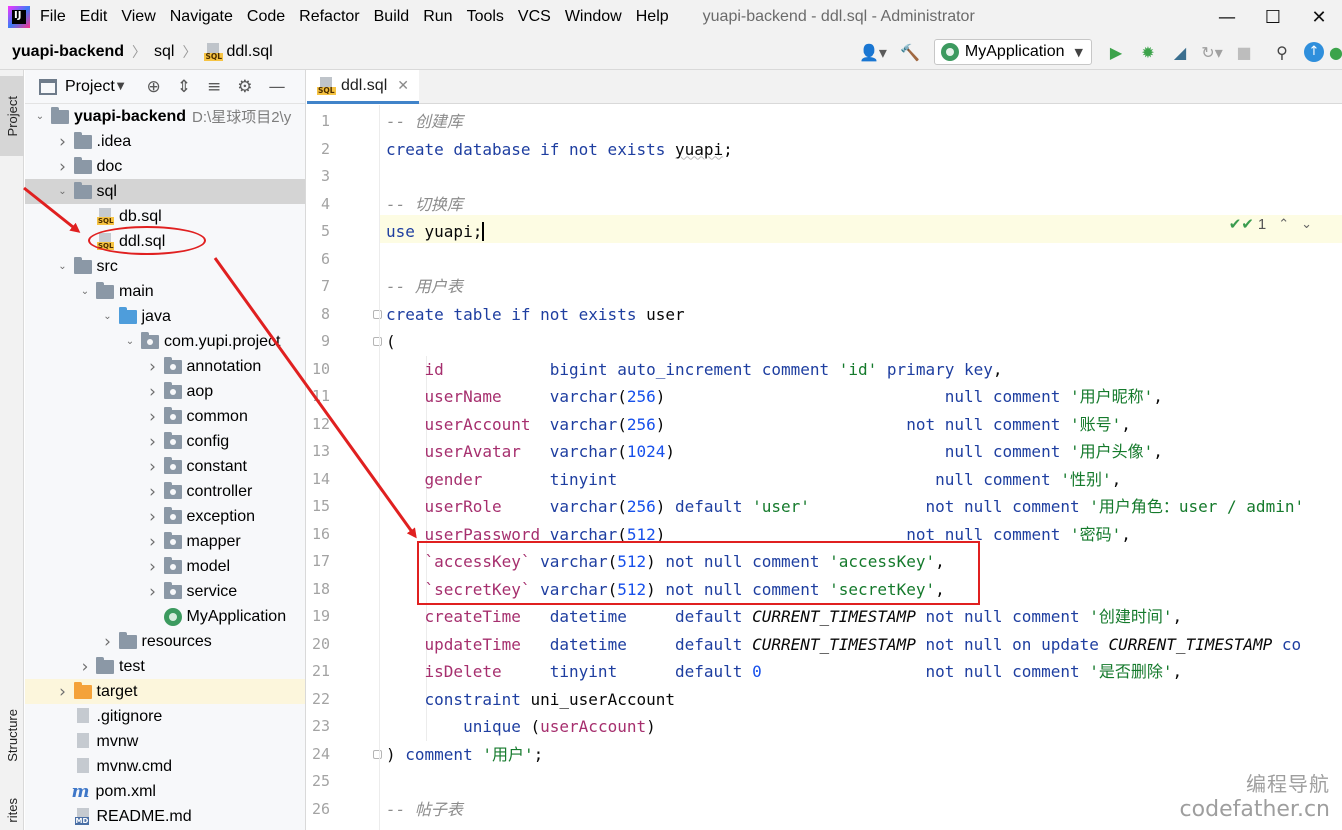 This screenshot has height=830, width=1342. Describe the element at coordinates (1335, 52) in the screenshot. I see `plugin-icon: ●` at that location.